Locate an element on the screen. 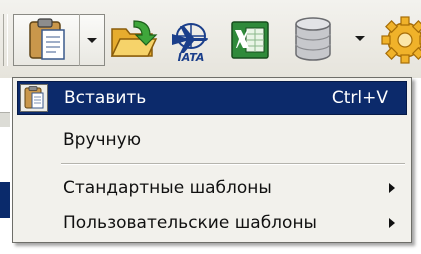 This screenshot has height=254, width=421. menu-item-user-templates: Пользовательские шаблоны is located at coordinates (212, 223).